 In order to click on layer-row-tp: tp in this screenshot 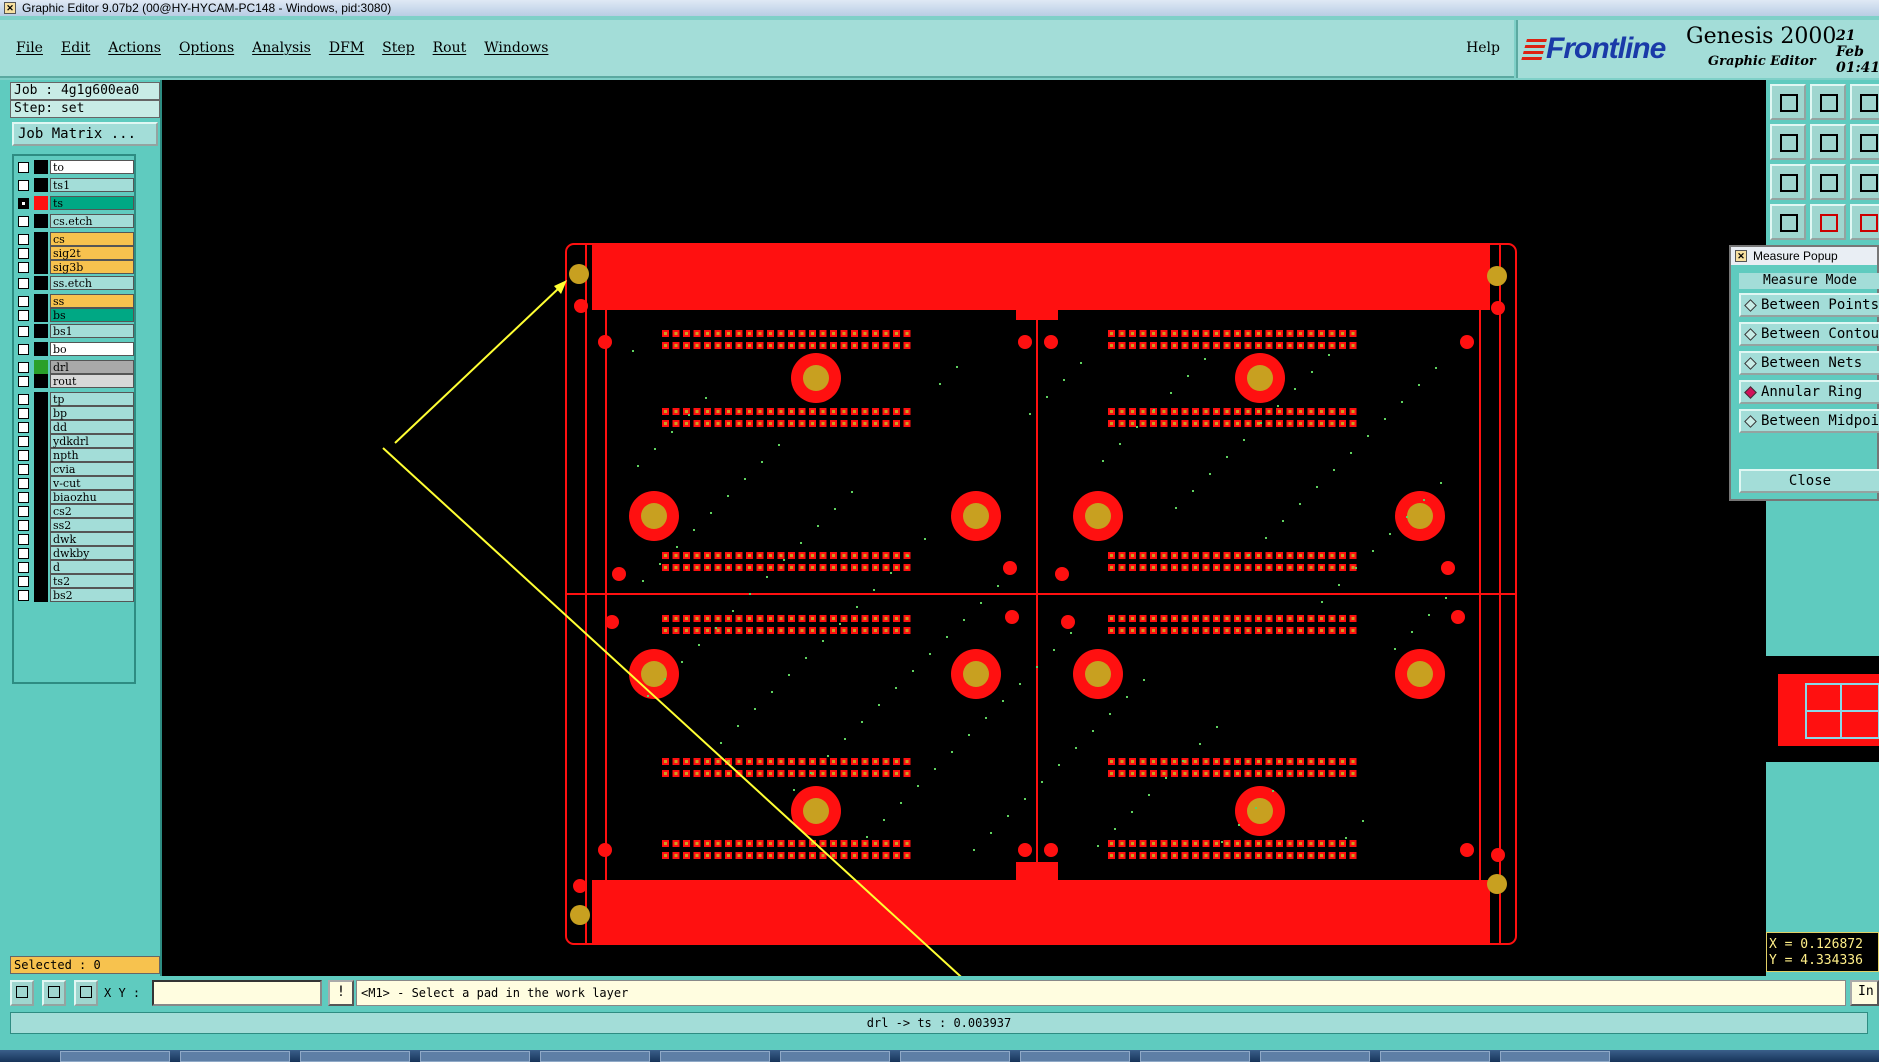, I will do `click(75, 399)`.